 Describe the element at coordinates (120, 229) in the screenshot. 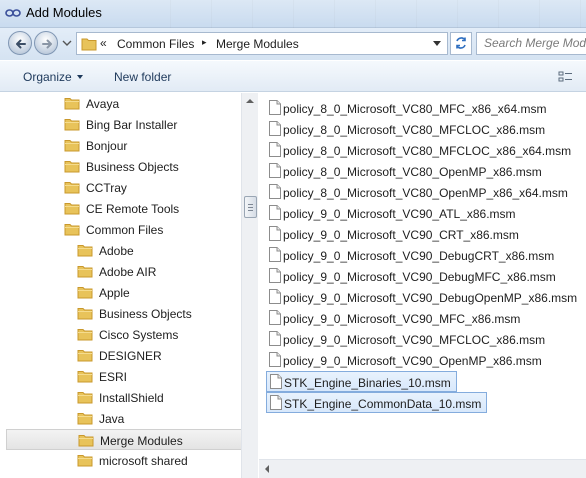

I see `tree-item: Common Files` at that location.